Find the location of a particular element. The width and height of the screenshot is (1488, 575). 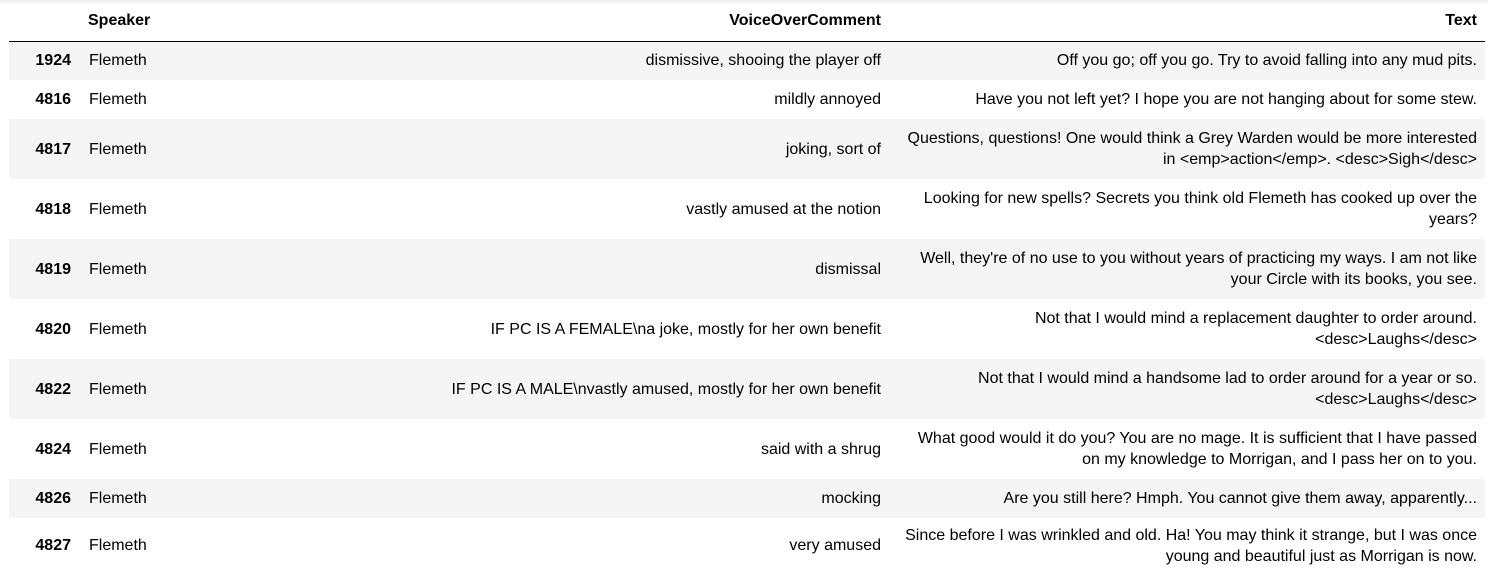

header-index is located at coordinates (44, 21).